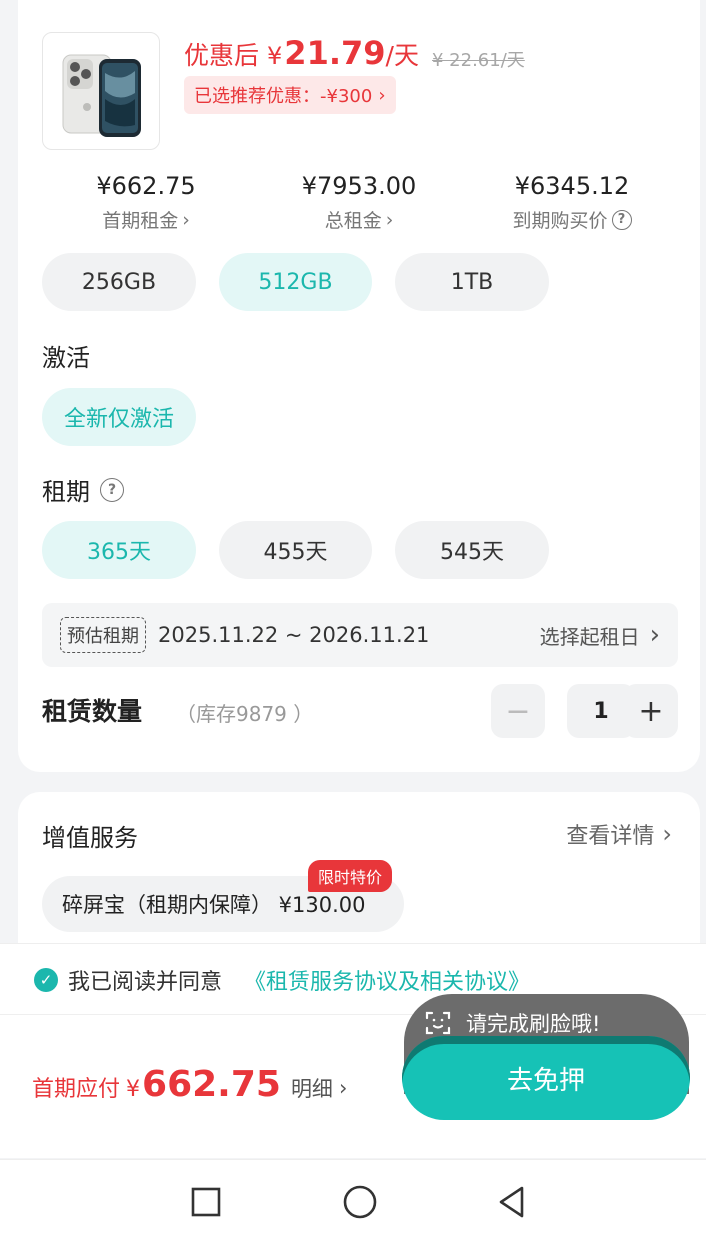 This screenshot has height=1240, width=706. I want to click on pick-start-date: 选择起租日 ›, so click(600, 635).